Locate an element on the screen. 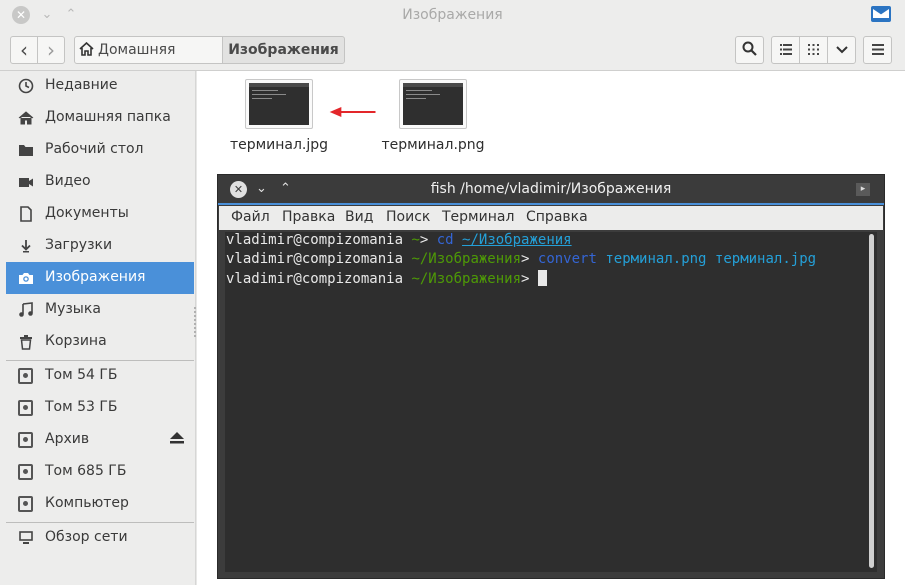 The image size is (905, 585). sidebar-item-label: Корзина is located at coordinates (76, 341).